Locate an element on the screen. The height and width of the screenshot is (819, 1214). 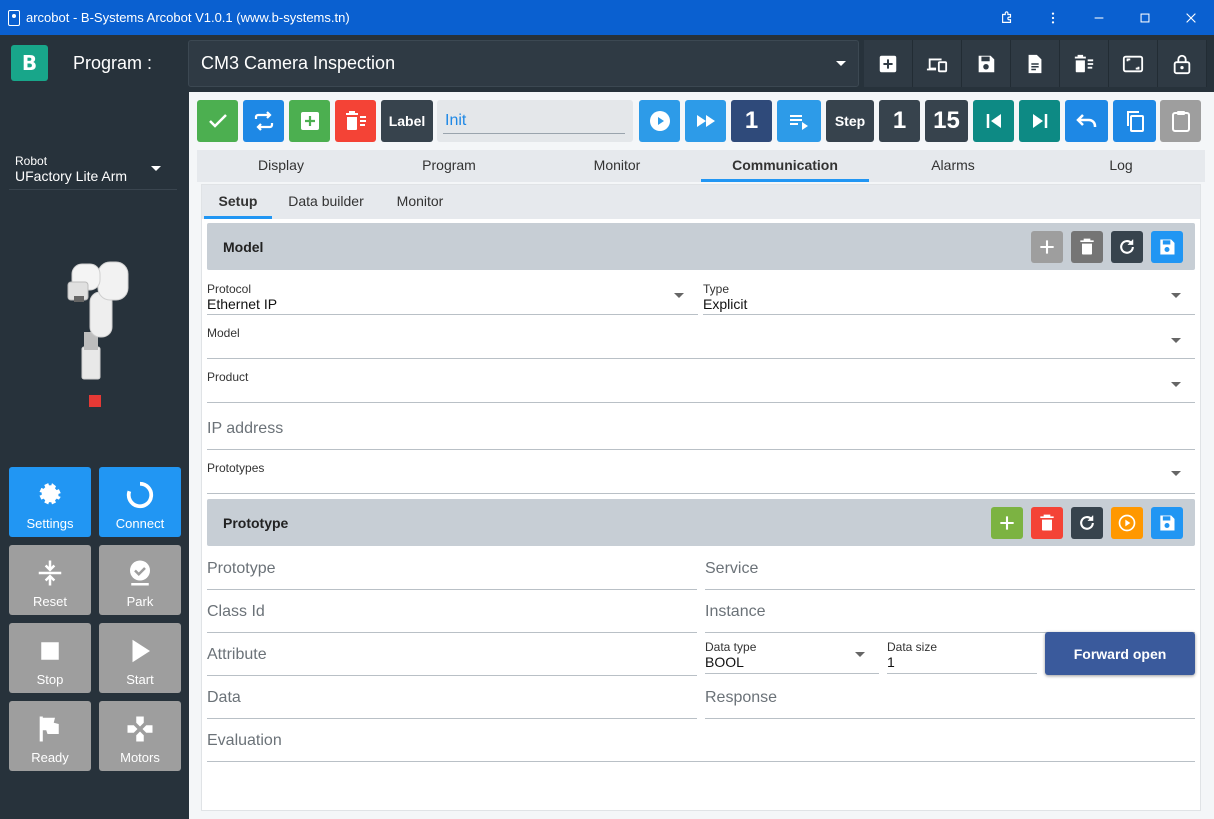
flag-icon is located at coordinates (49, 729).